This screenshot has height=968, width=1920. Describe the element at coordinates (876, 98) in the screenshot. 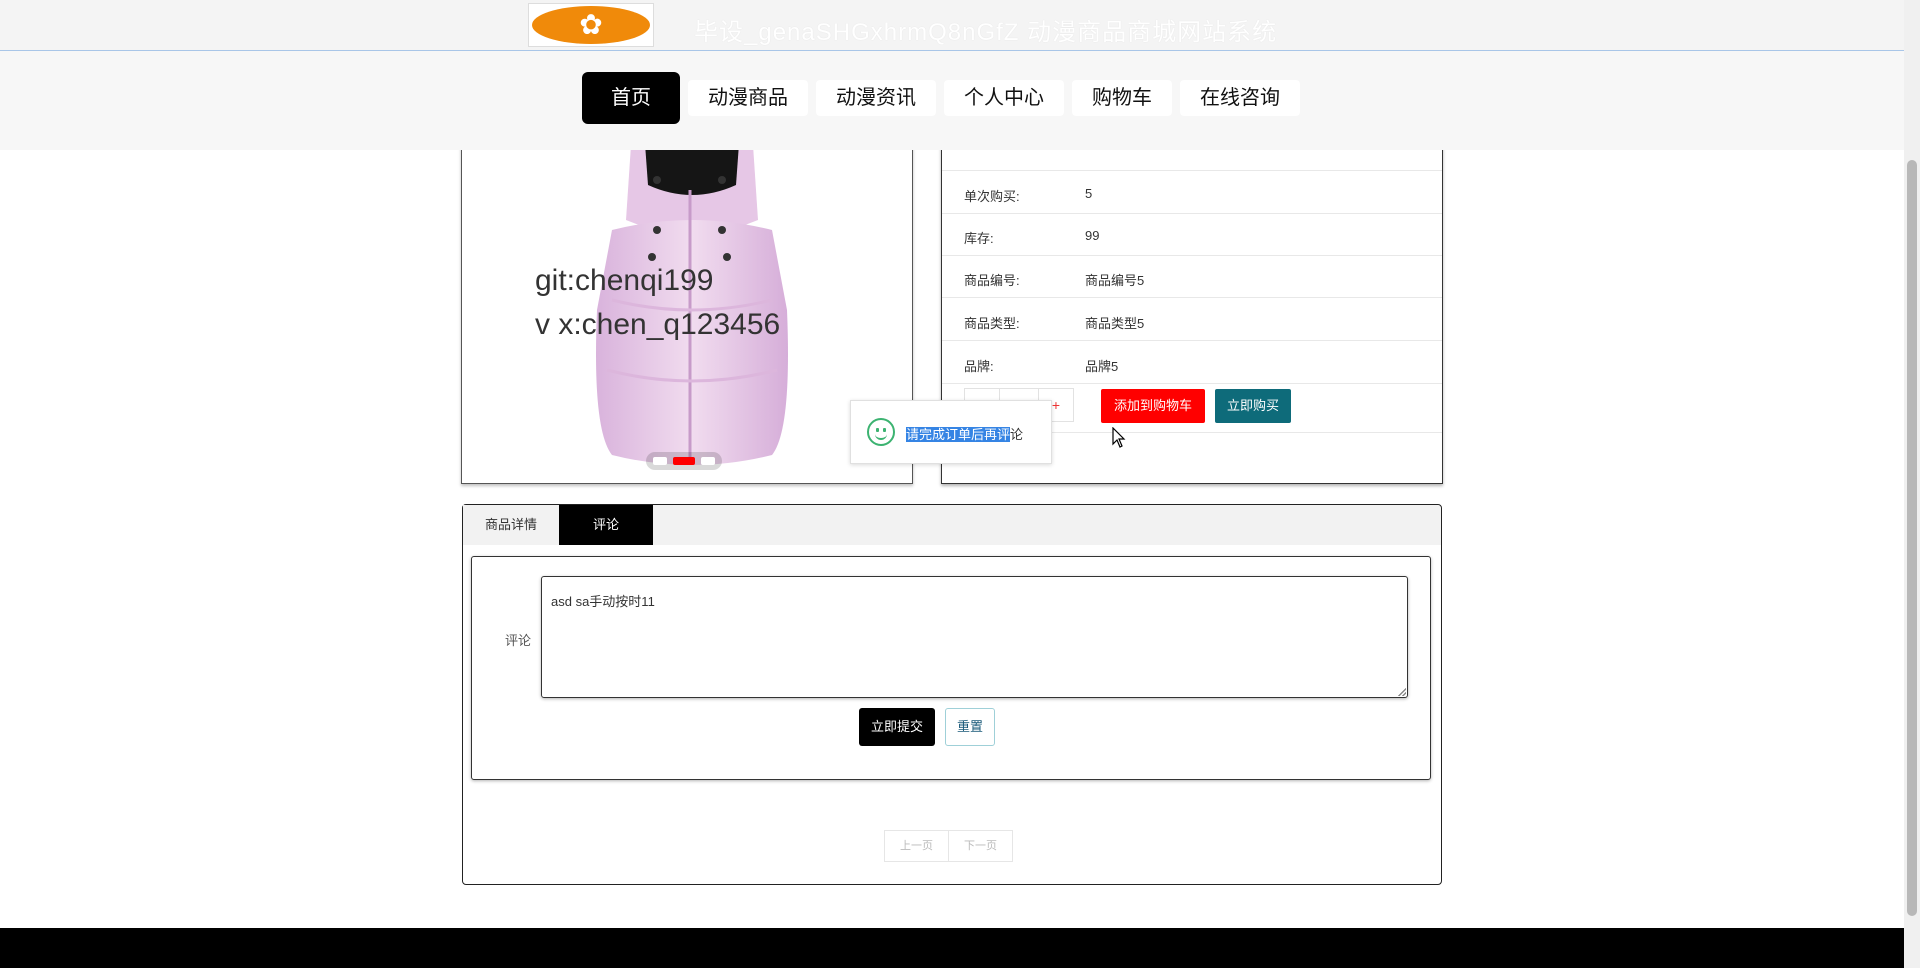

I see `nav-item-news: 动漫资讯` at that location.